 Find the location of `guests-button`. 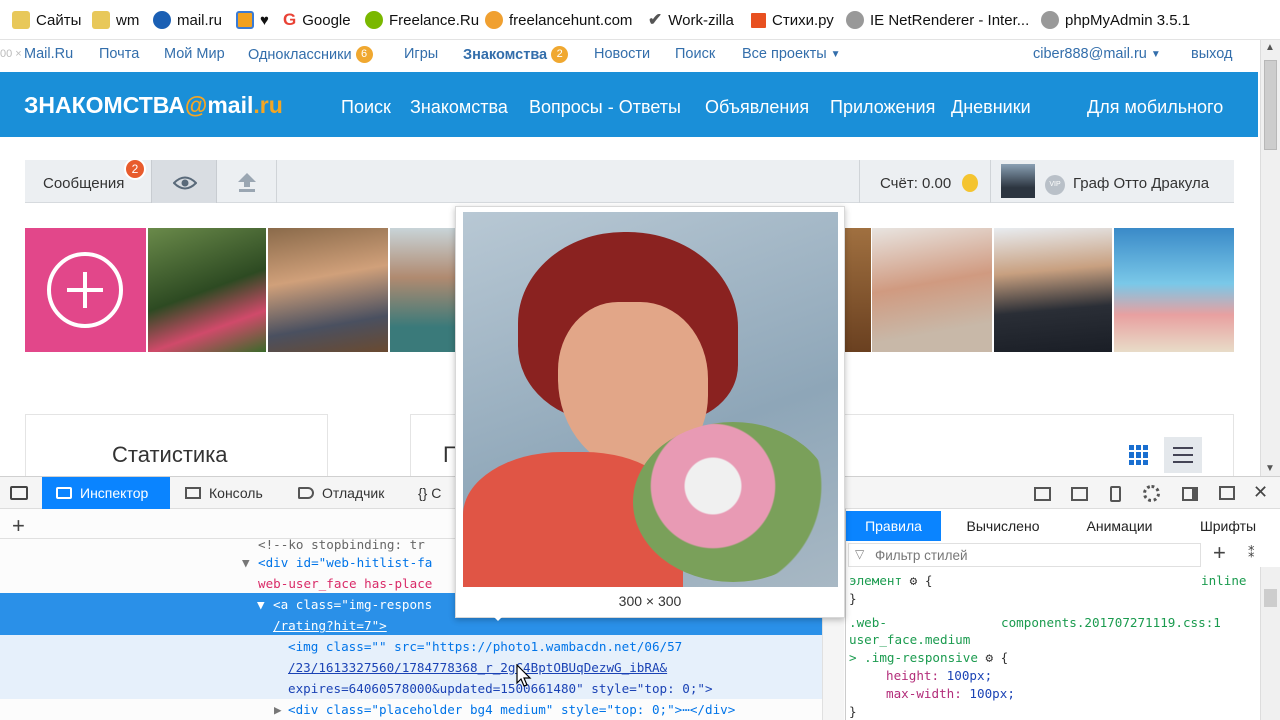

guests-button is located at coordinates (184, 181).